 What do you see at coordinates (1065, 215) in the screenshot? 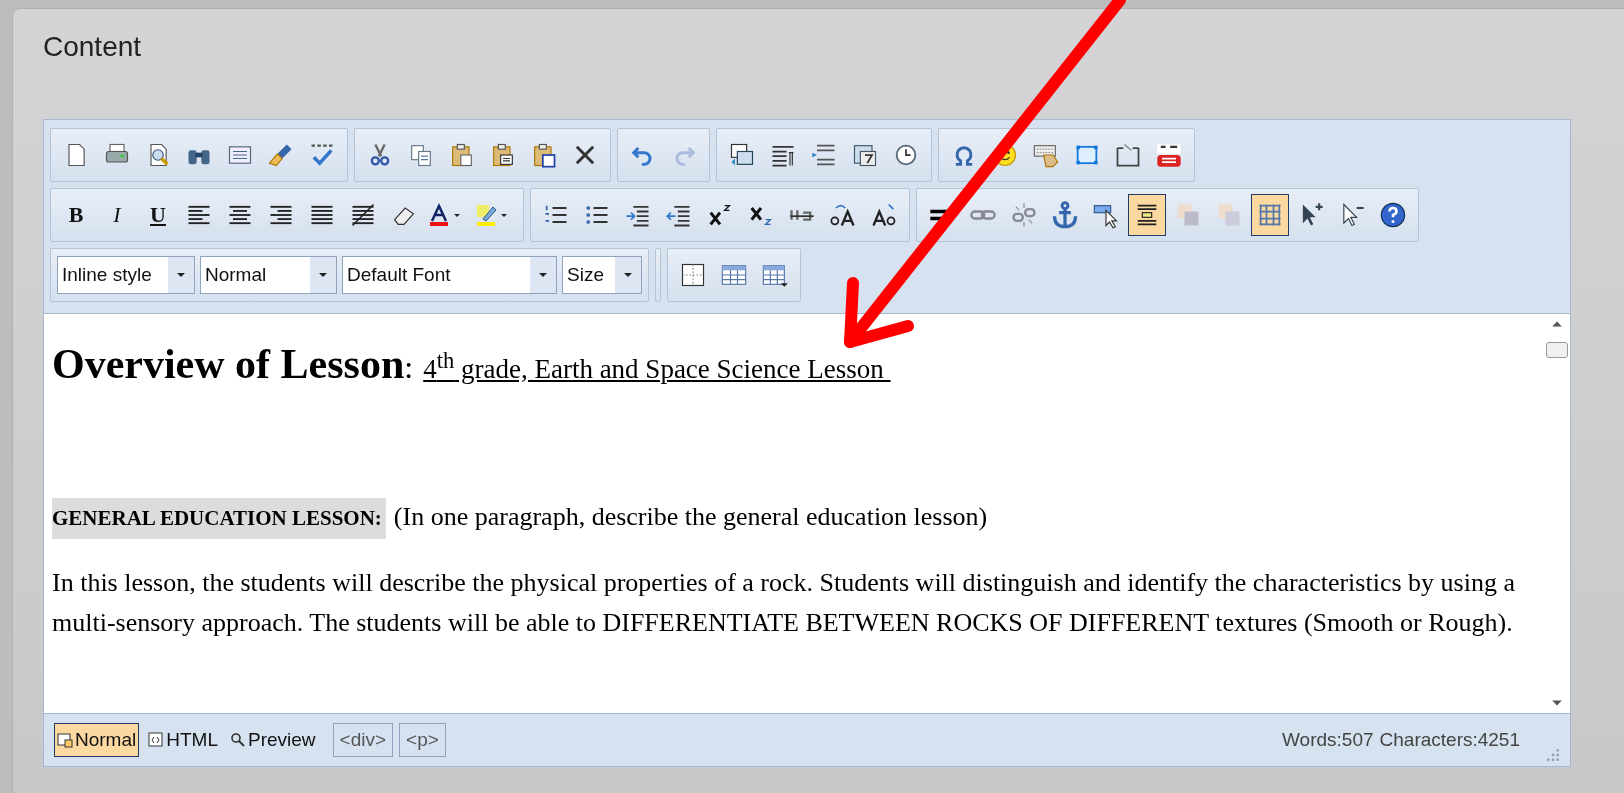
I see `anchor-icon` at bounding box center [1065, 215].